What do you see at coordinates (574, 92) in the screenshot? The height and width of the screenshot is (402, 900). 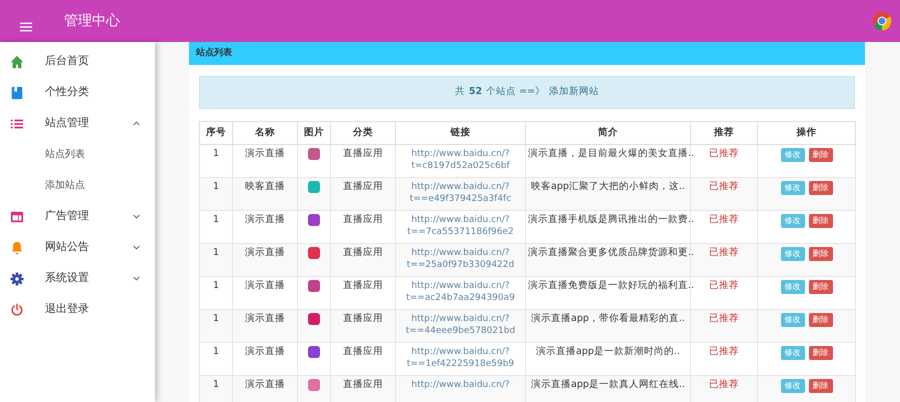 I see `add-site-link: 添加新网站` at bounding box center [574, 92].